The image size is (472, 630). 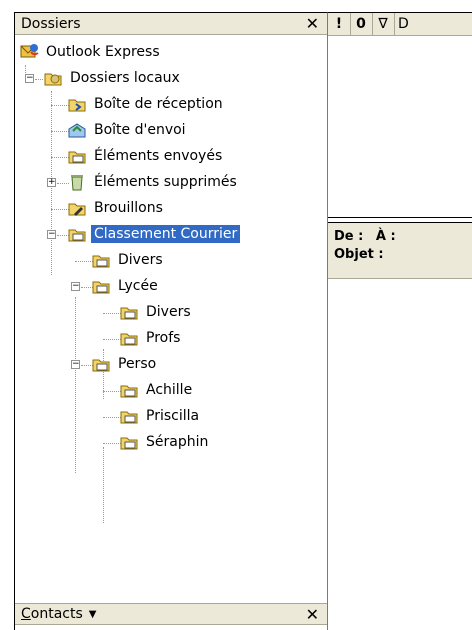 I want to click on tree-item-label: Lycée, so click(x=138, y=286).